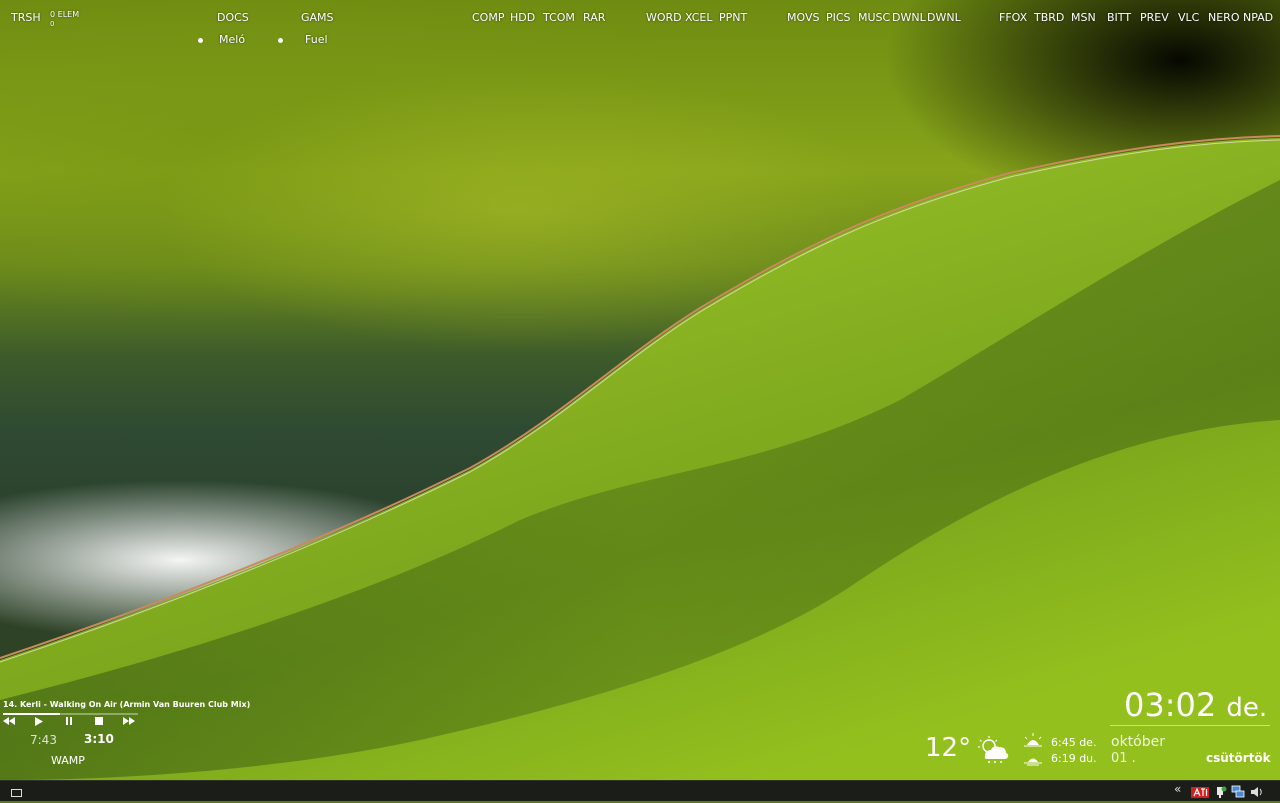  I want to click on bitt-label: BITT, so click(1119, 18).